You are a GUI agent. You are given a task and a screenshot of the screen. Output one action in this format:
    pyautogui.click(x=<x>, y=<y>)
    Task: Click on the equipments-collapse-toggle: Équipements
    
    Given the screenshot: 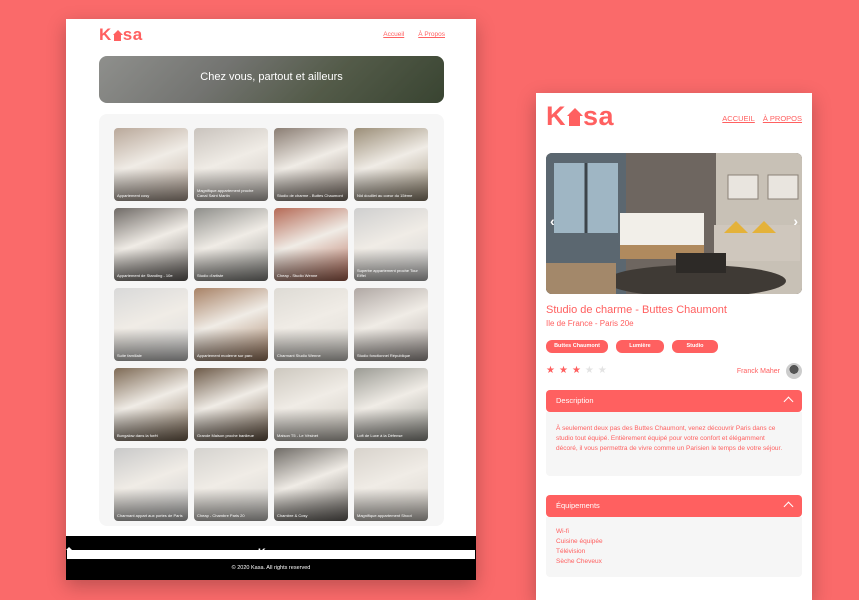 What is the action you would take?
    pyautogui.click(x=674, y=506)
    